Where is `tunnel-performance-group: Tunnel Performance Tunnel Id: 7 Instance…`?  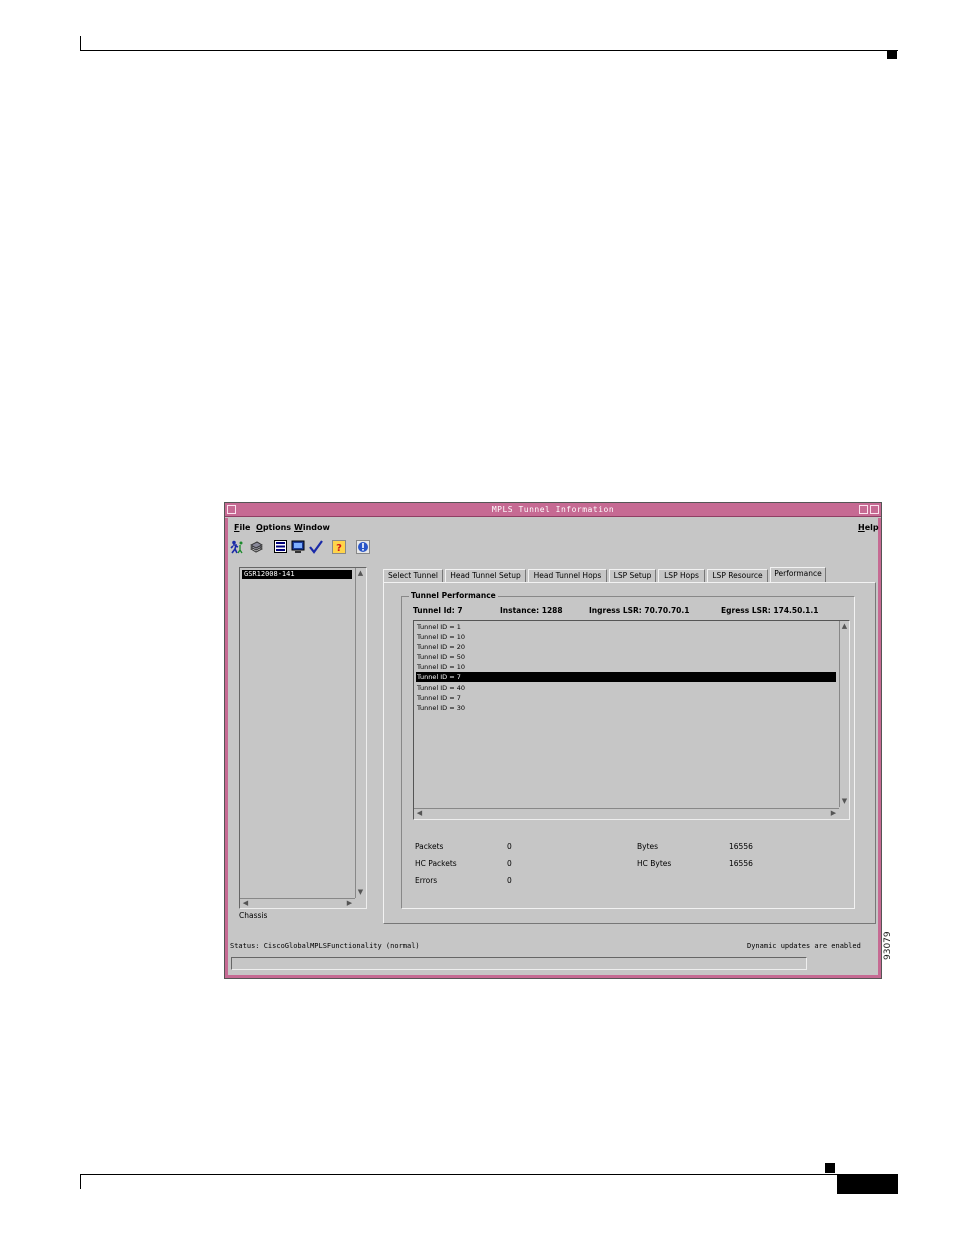
tunnel-performance-group: Tunnel Performance Tunnel Id: 7 Instance… is located at coordinates (628, 750).